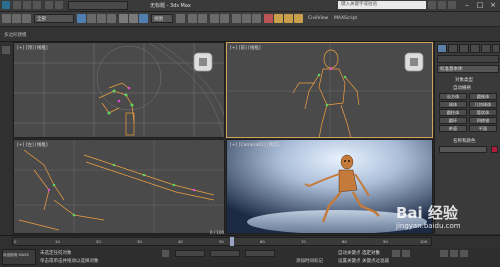  What do you see at coordinates (453, 48) in the screenshot?
I see `modify-tab-icon` at bounding box center [453, 48].